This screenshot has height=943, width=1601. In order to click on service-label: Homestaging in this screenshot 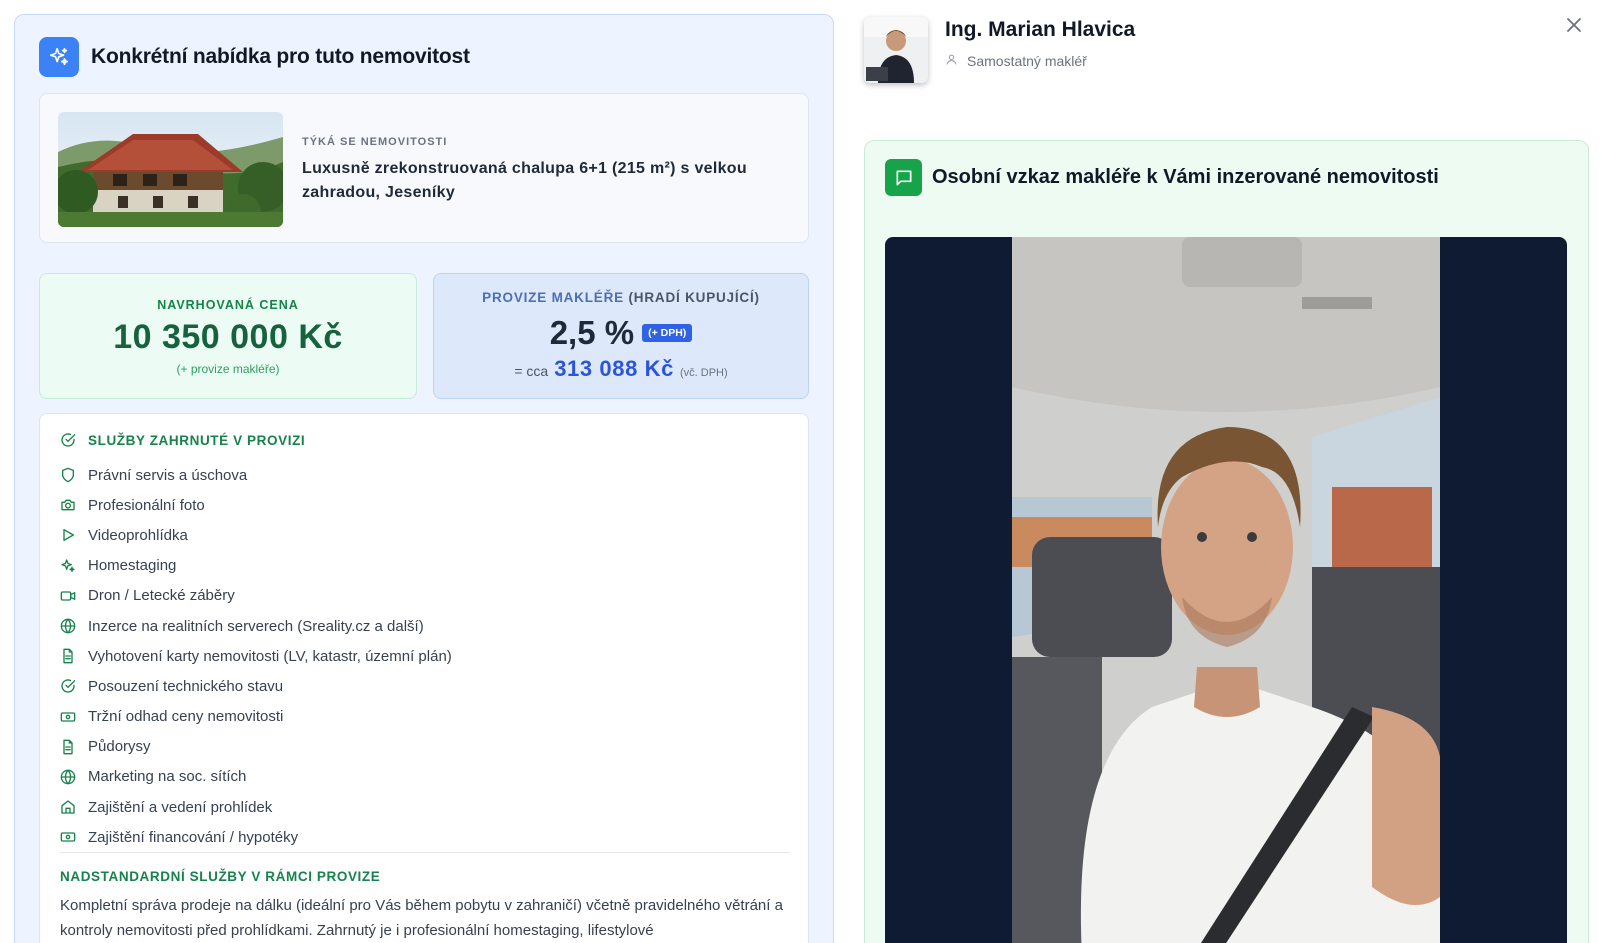, I will do `click(132, 566)`.